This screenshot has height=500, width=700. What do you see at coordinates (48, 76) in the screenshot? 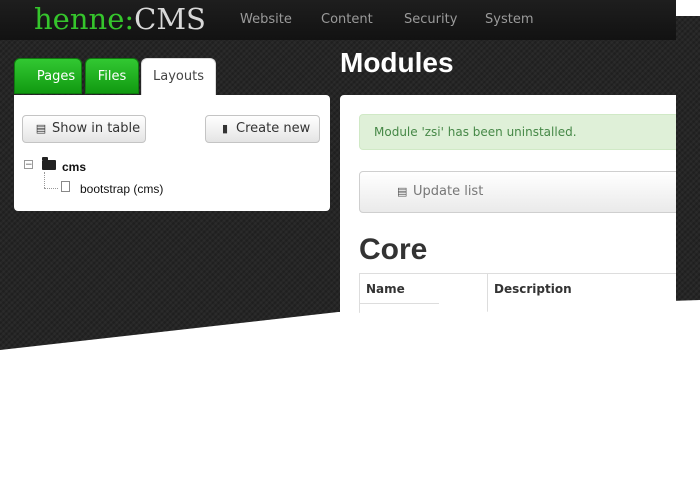
I see `tab-pages: Pages` at bounding box center [48, 76].